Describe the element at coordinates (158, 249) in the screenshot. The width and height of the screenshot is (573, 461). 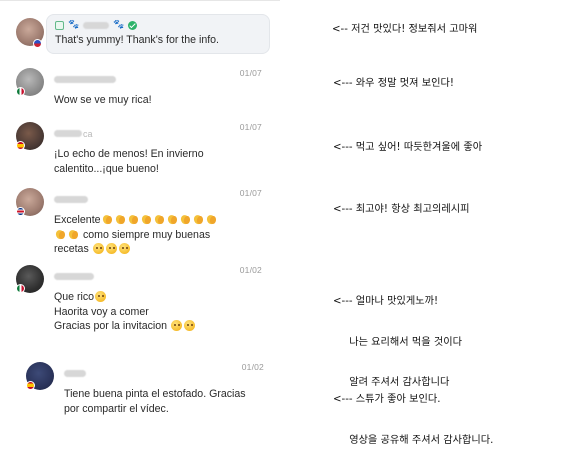
I see `comment-text-line: recetas` at that location.